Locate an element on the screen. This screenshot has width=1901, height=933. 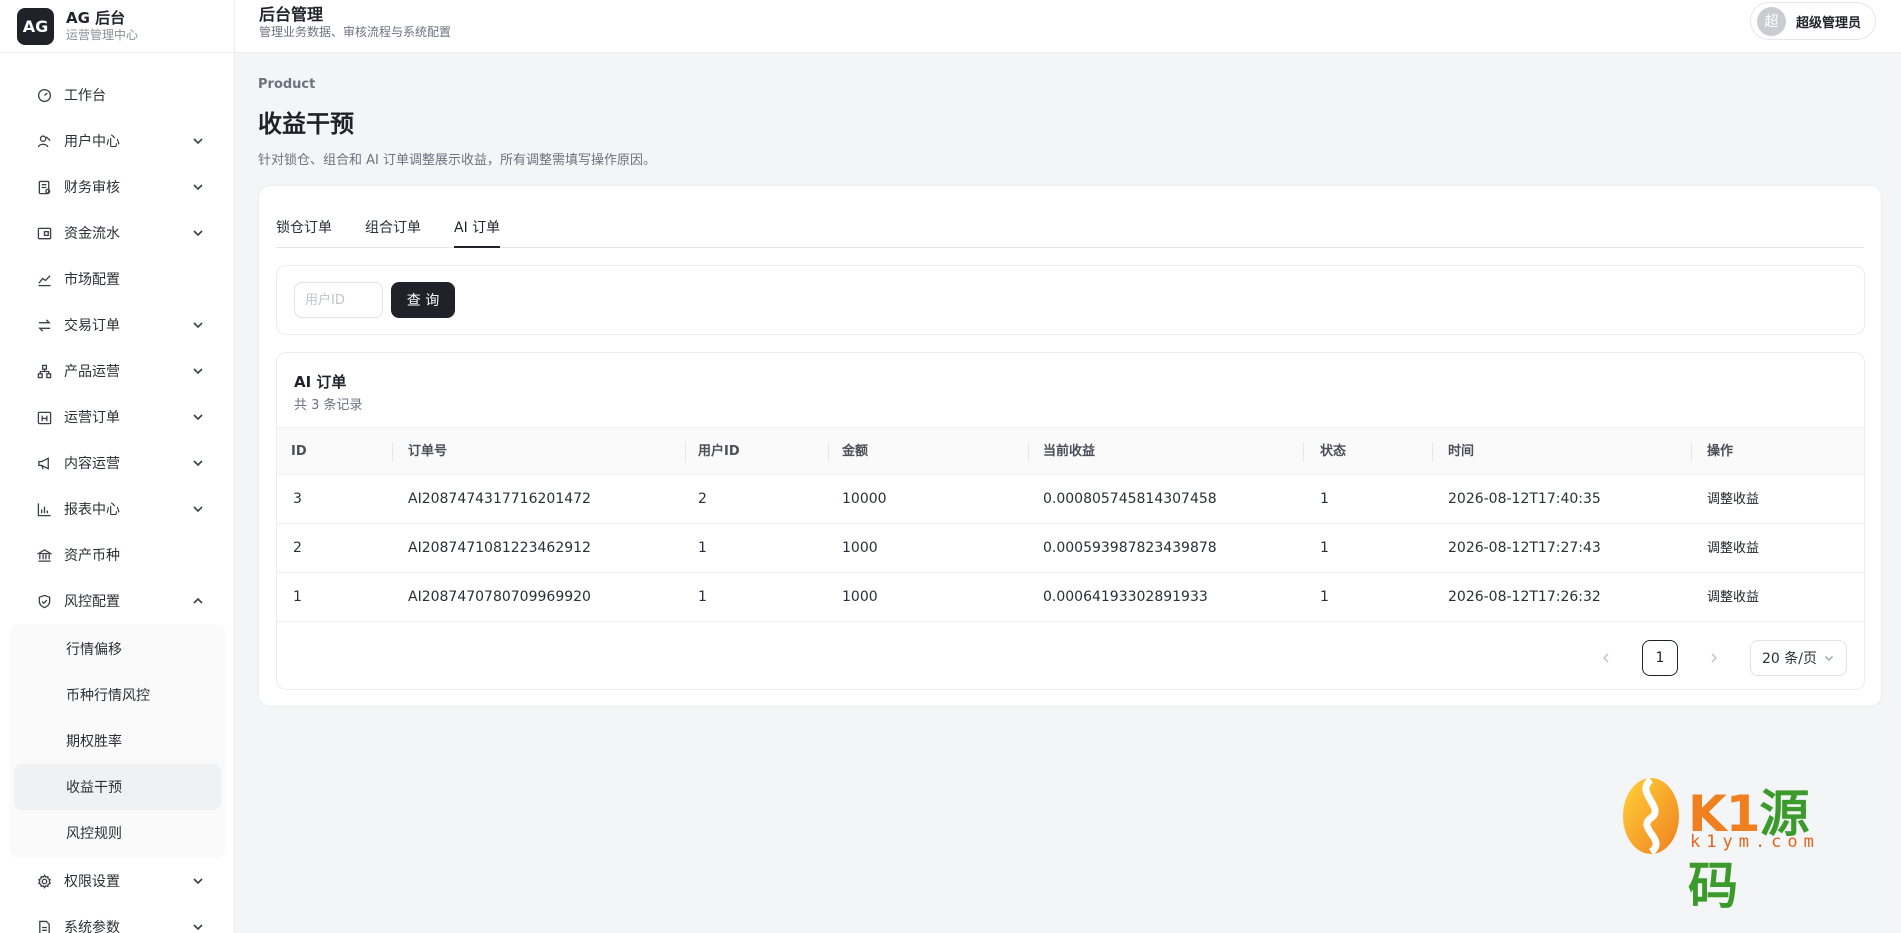
file-icon is located at coordinates (44, 926).